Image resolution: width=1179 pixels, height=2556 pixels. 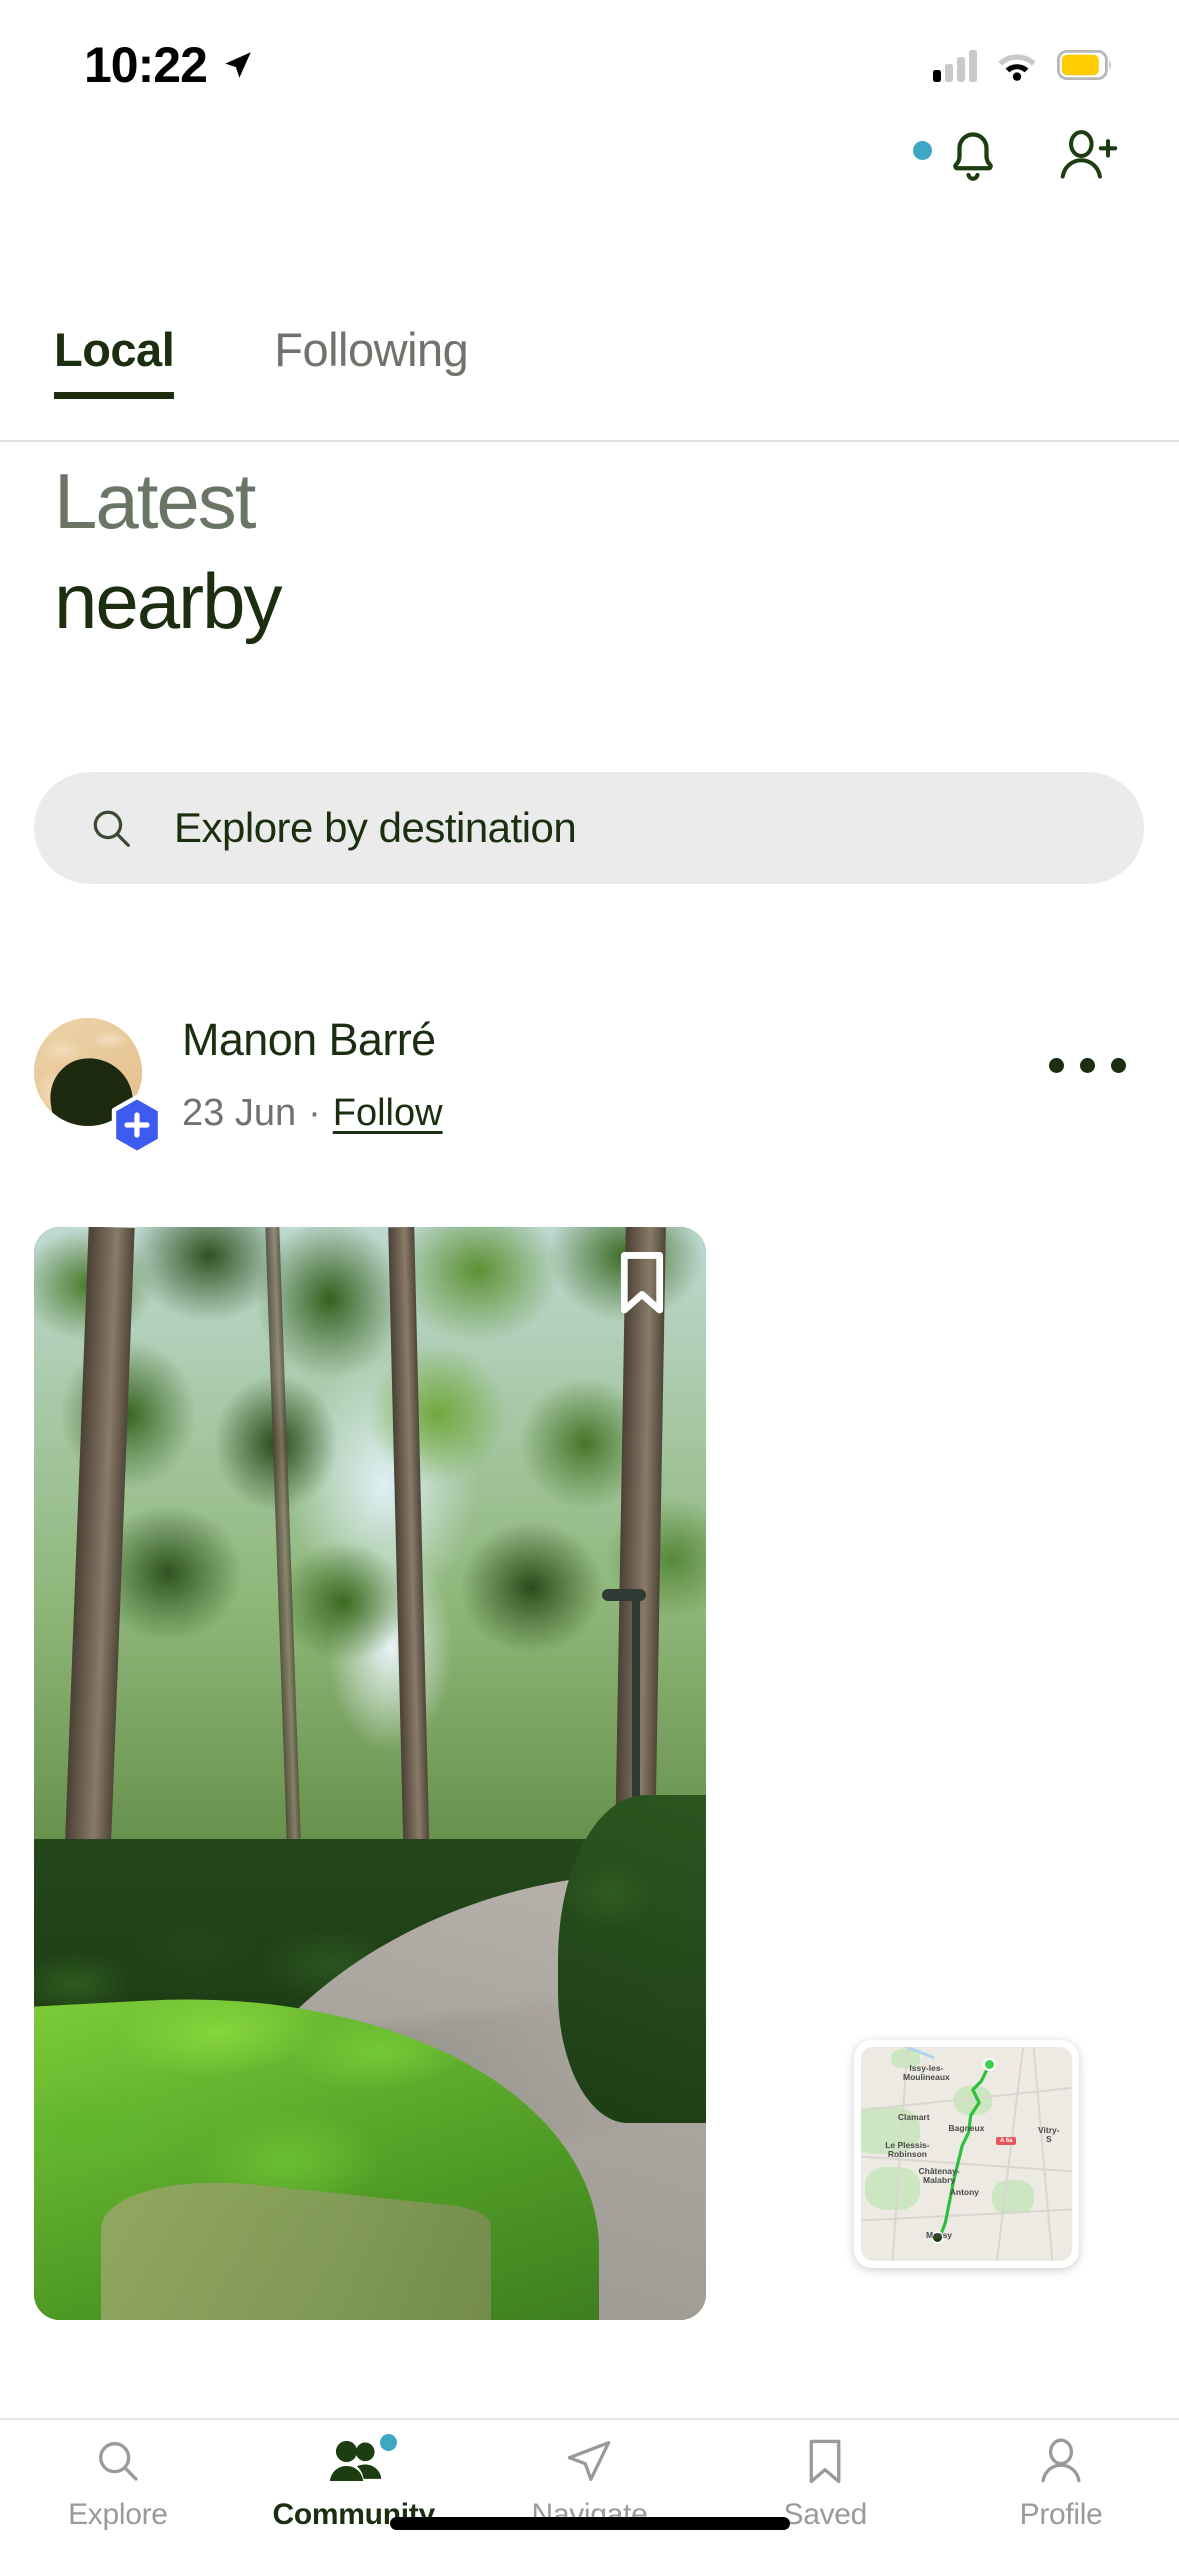 What do you see at coordinates (1017, 67) in the screenshot?
I see `wifi-icon` at bounding box center [1017, 67].